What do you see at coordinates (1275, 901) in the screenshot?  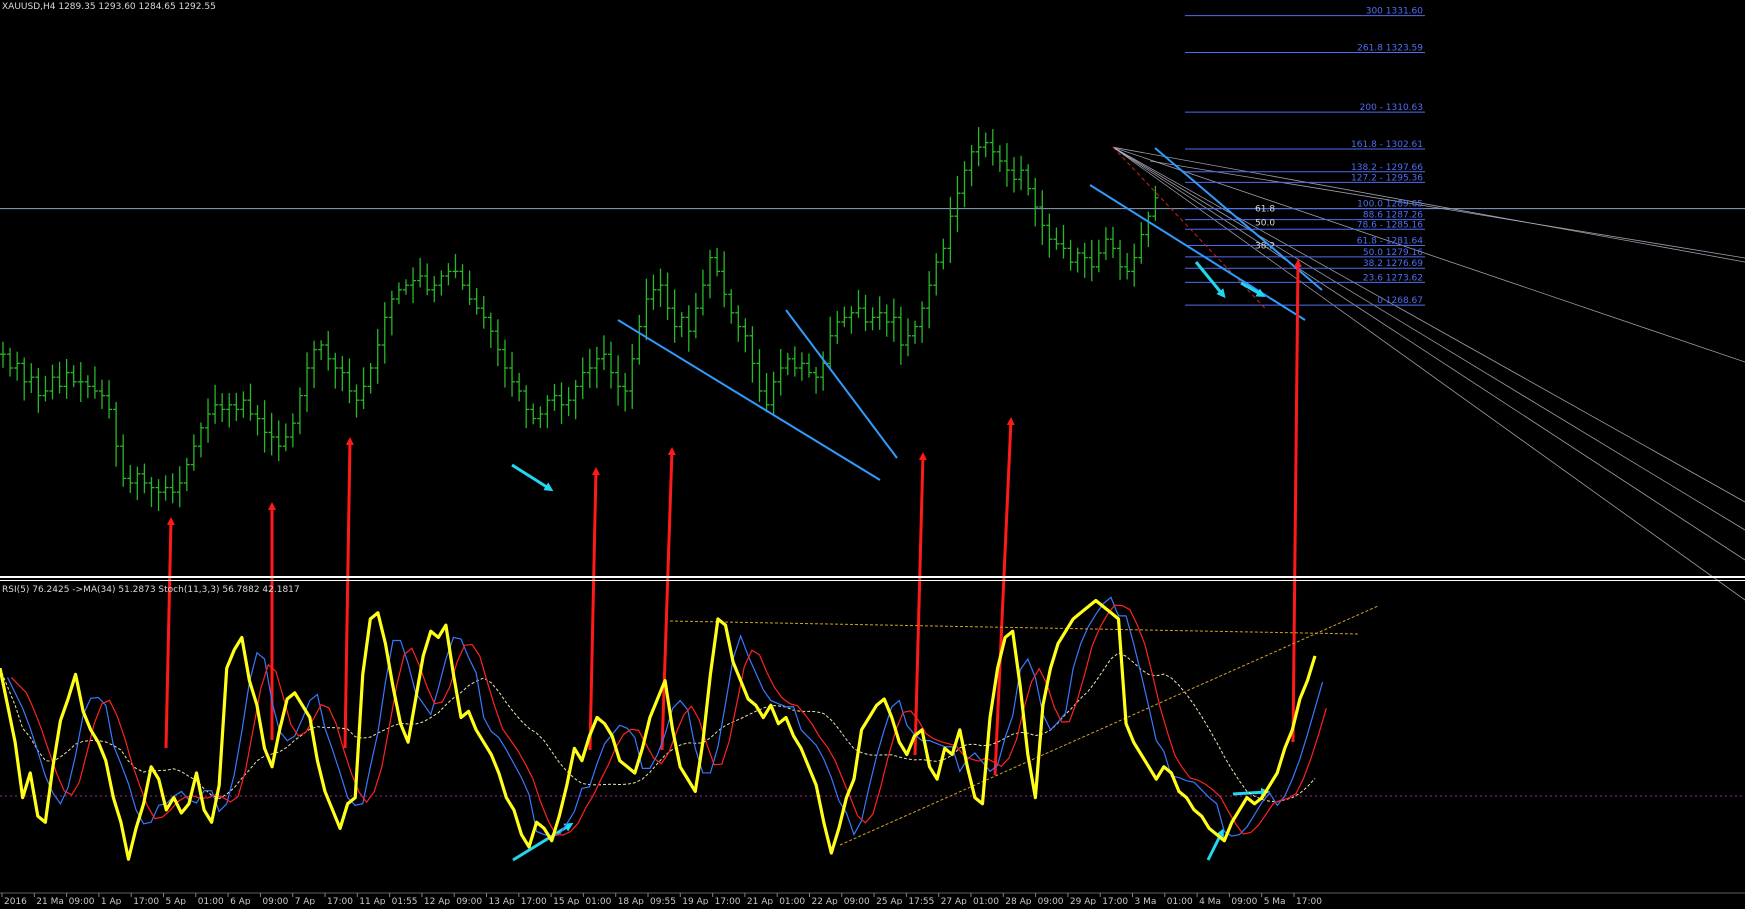 I see `time-tick-label: 5 Ma` at bounding box center [1275, 901].